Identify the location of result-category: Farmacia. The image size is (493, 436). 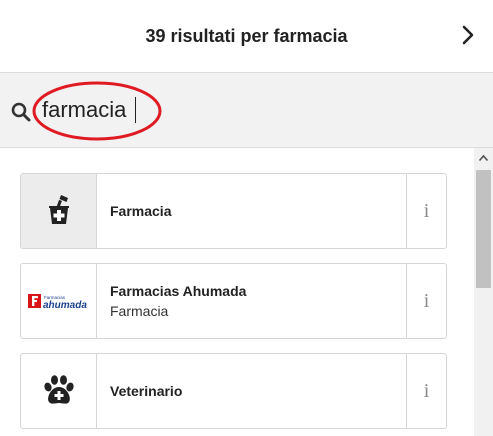
(139, 311).